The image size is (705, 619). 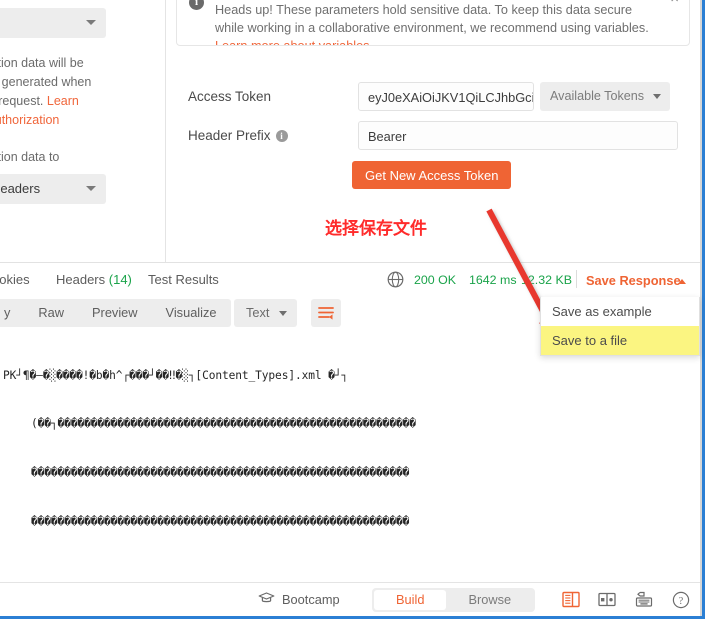 What do you see at coordinates (432, 175) in the screenshot?
I see `get-new-access-token-button: Get New Access Token` at bounding box center [432, 175].